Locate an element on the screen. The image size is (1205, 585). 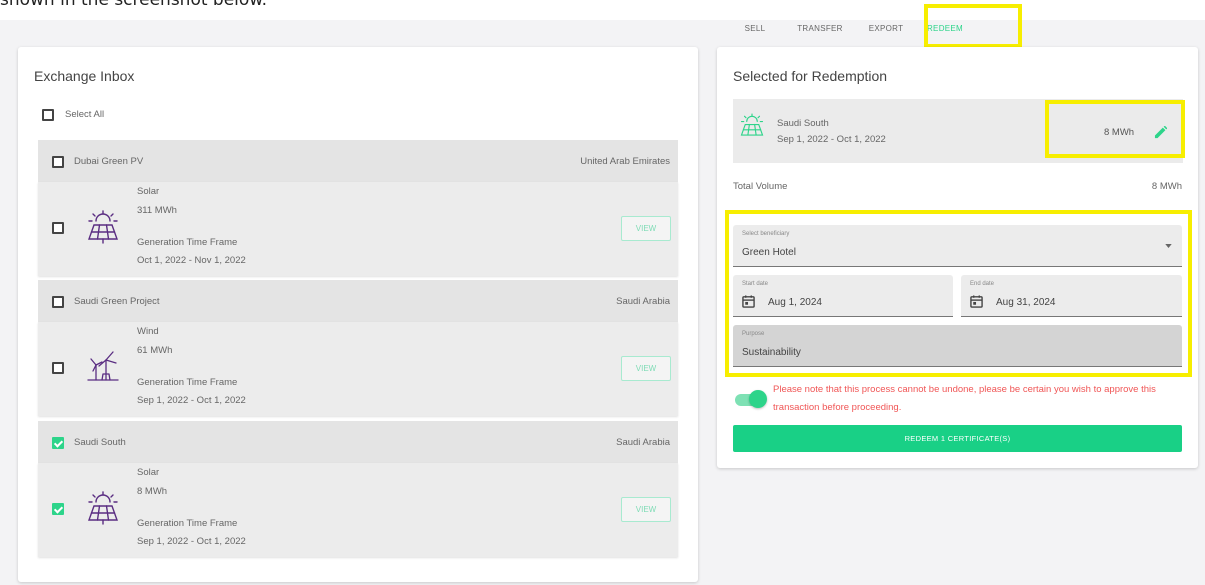
chevron-down-icon is located at coordinates (1168, 246).